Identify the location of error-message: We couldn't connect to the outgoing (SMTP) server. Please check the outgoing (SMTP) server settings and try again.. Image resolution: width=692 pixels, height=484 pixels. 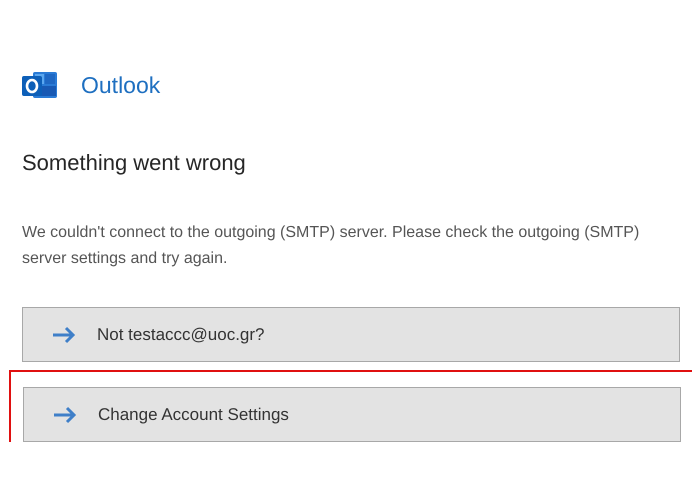
(331, 246).